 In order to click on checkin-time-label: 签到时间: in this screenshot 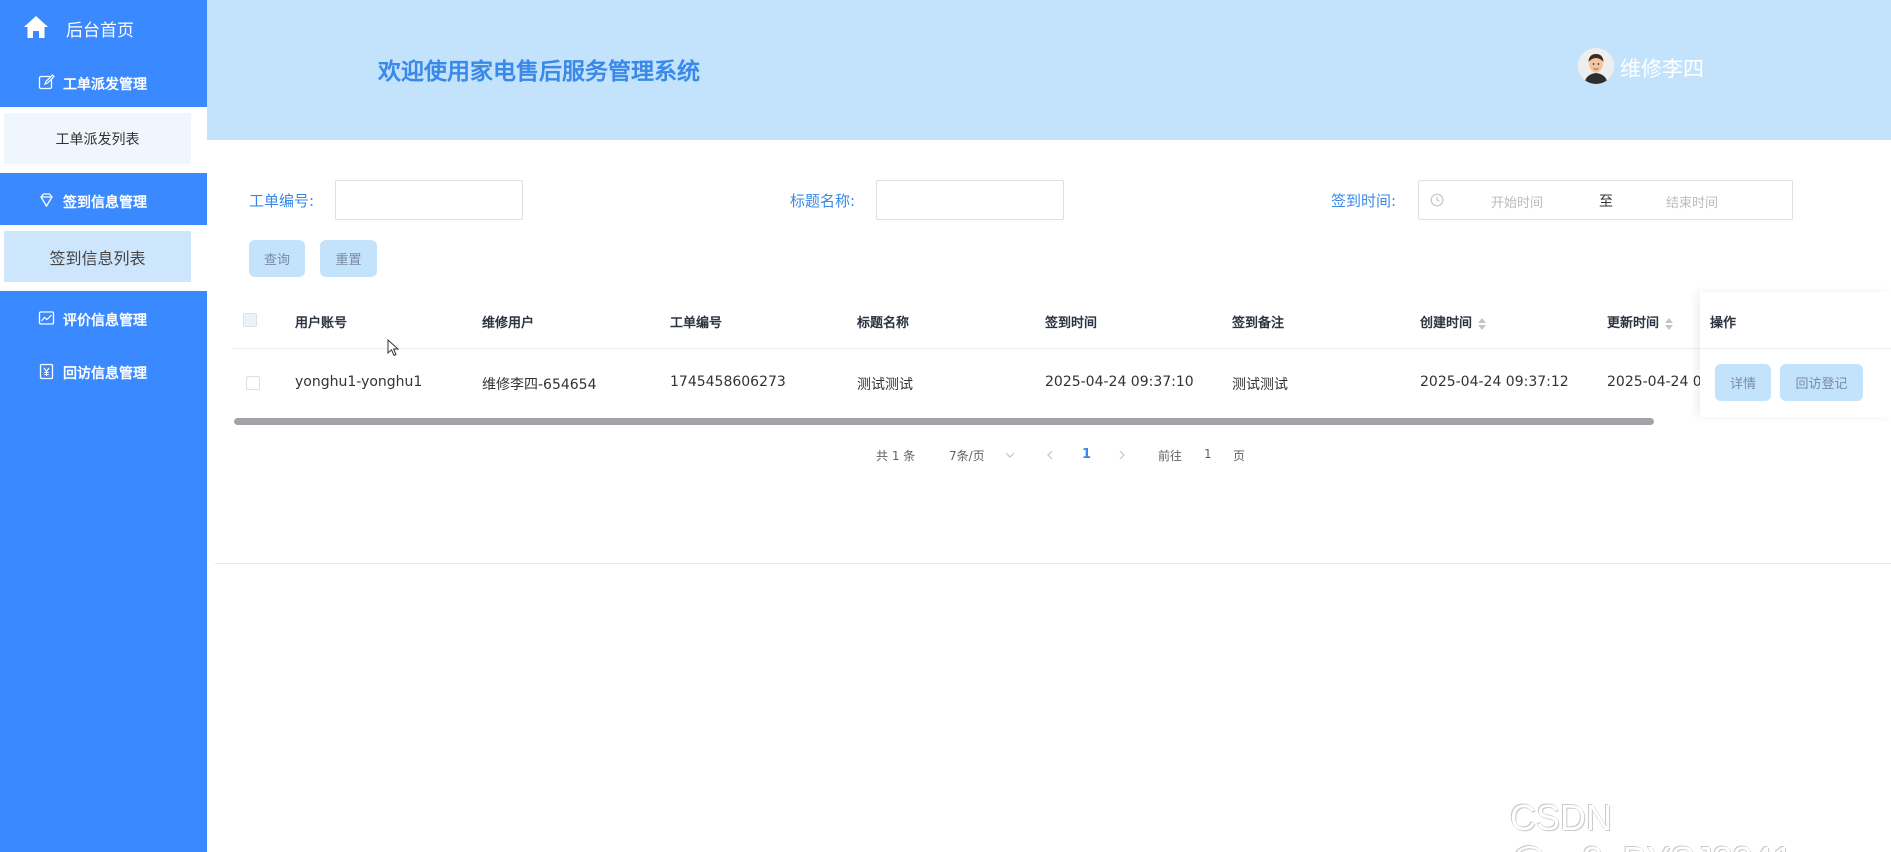, I will do `click(1364, 201)`.